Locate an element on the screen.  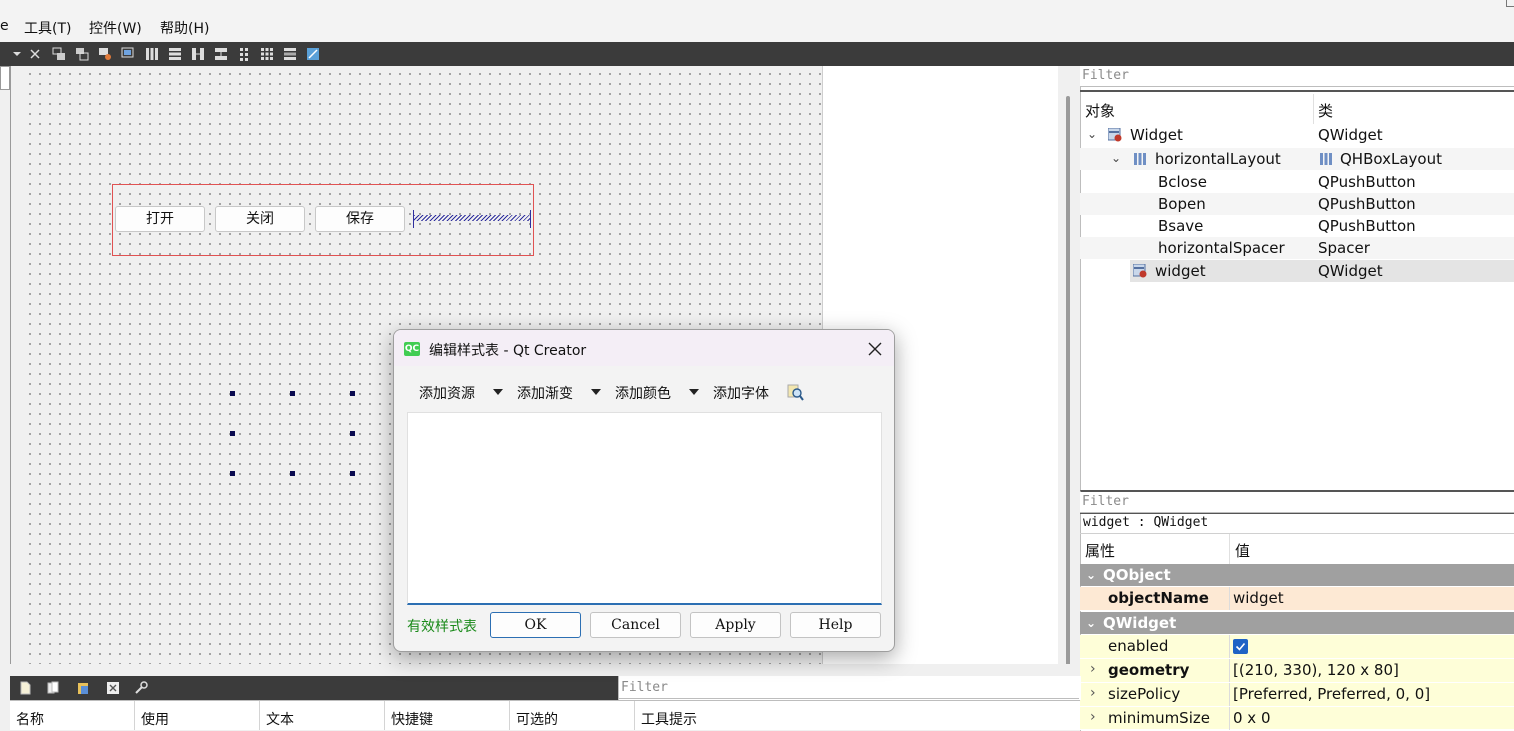
configure-action-icon is located at coordinates (141, 688).